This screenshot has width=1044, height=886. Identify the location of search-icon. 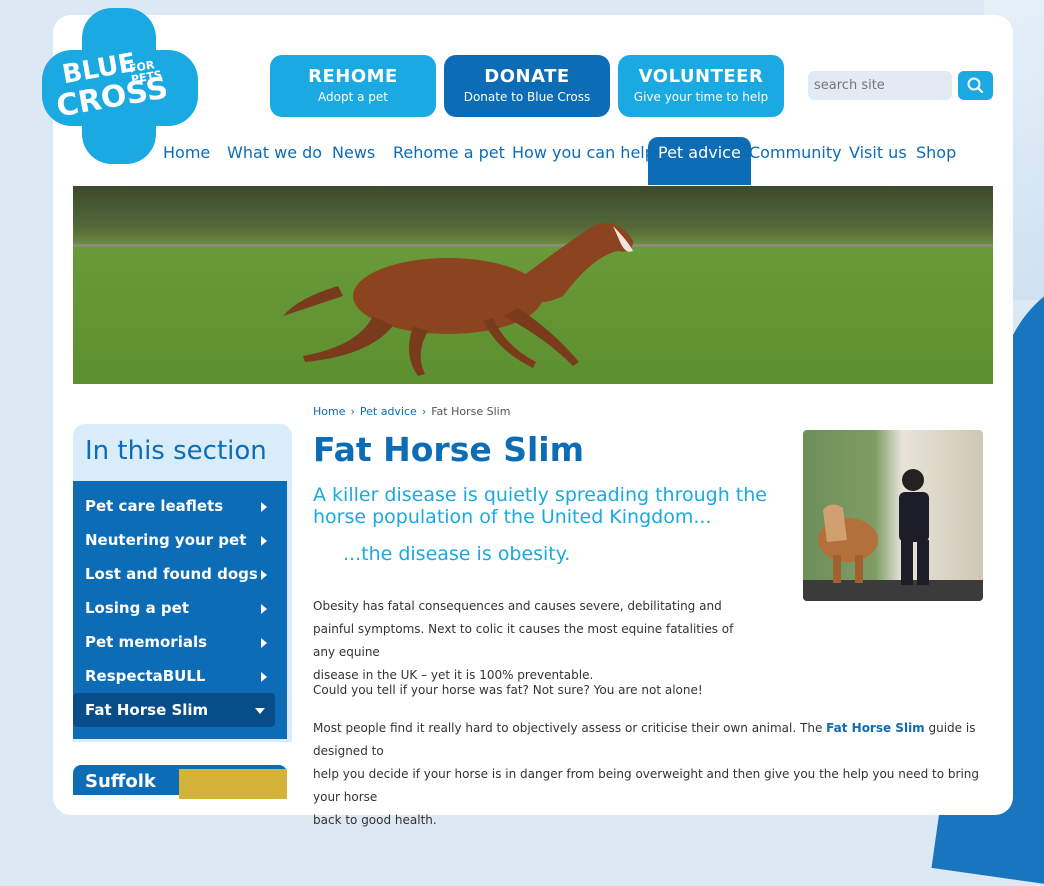
(975, 85).